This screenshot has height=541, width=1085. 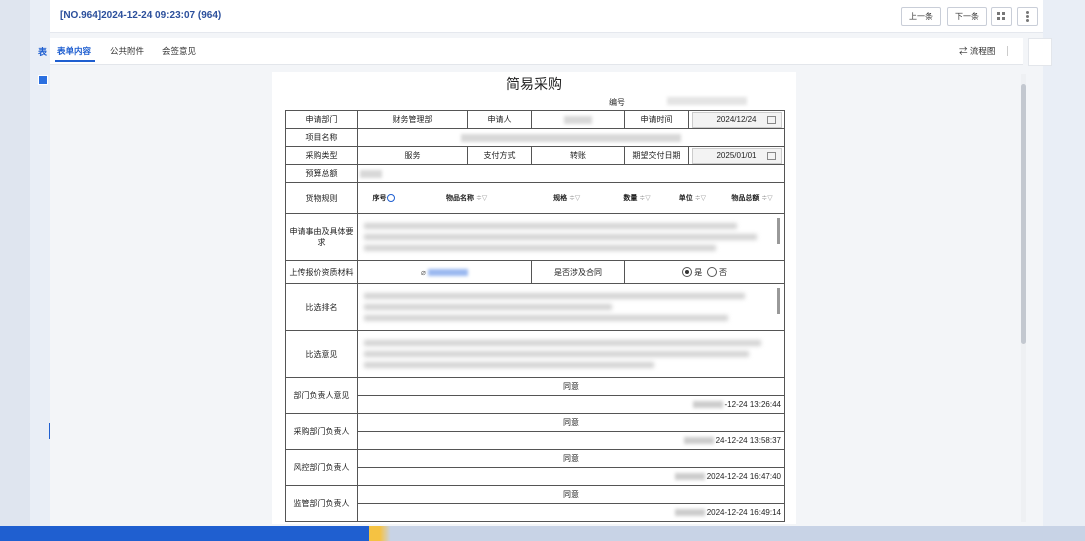 What do you see at coordinates (390, 198) in the screenshot?
I see `seq-sort-icon` at bounding box center [390, 198].